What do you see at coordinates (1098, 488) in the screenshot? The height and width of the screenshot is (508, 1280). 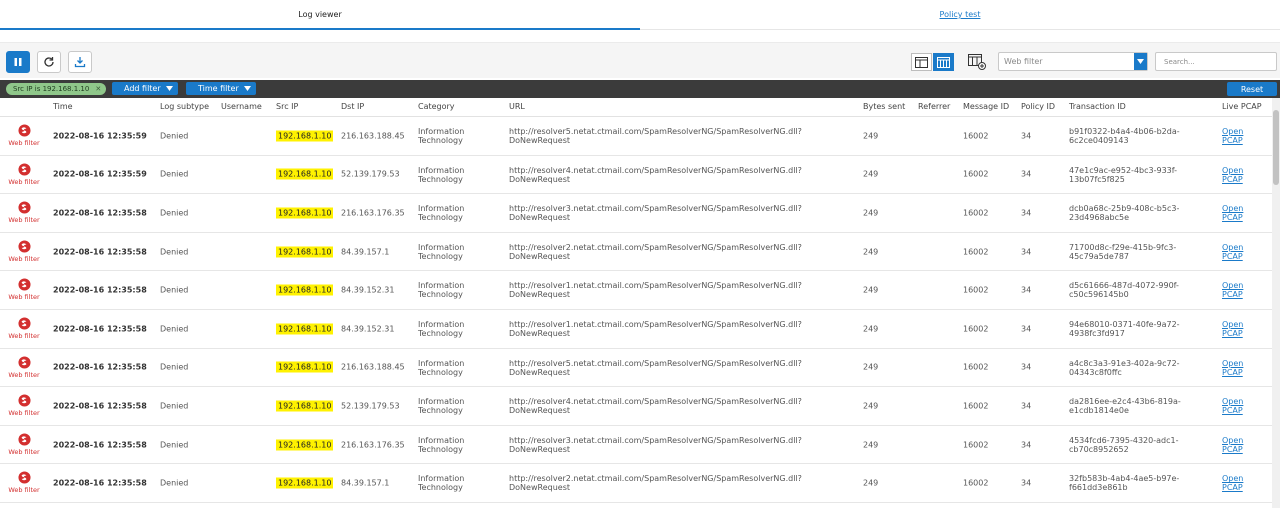 I see `transaction-id-line: f661dd3e861b` at bounding box center [1098, 488].